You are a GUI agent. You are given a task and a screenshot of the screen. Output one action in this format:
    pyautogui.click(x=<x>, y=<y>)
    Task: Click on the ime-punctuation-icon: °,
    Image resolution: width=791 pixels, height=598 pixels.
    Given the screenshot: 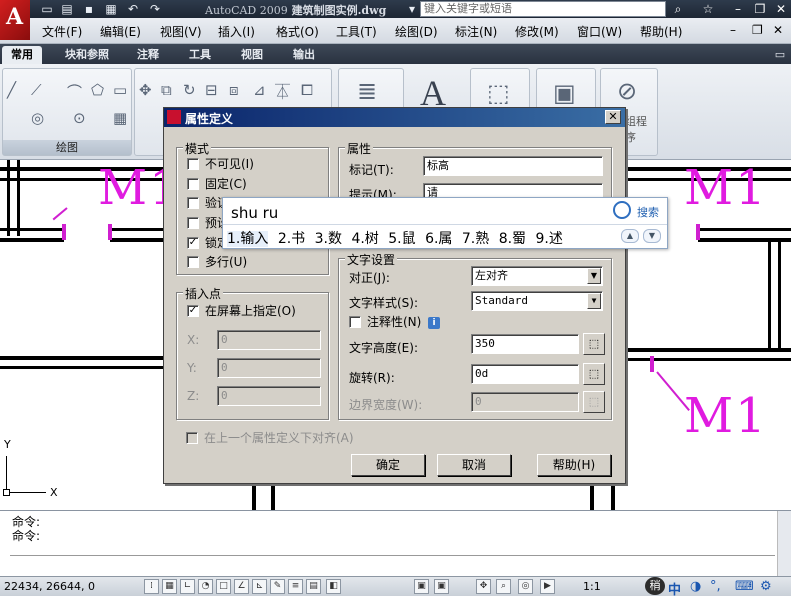 What is the action you would take?
    pyautogui.click(x=715, y=586)
    